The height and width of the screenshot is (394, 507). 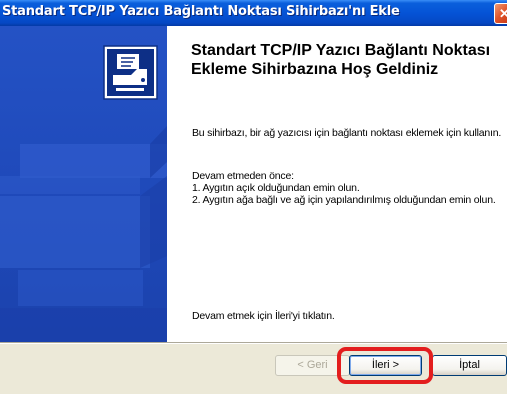 I want to click on step-1-text: 1. Aygıtın açık olduğundan emin olun., so click(x=276, y=188).